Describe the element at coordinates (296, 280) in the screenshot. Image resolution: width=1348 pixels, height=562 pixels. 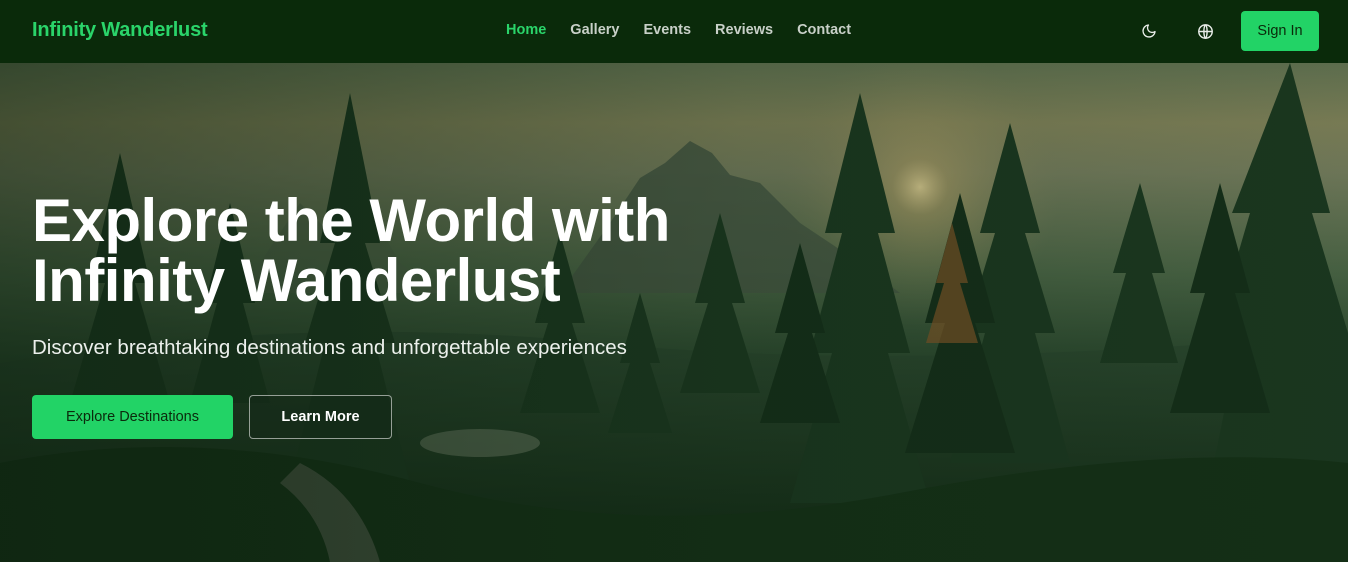
I see `hero-title-line-2: Infinity Wanderlust` at that location.